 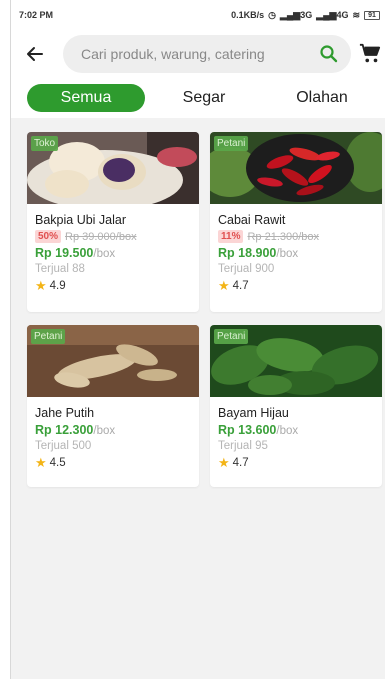 What do you see at coordinates (252, 220) in the screenshot?
I see `product-name: Cabai Rawit` at bounding box center [252, 220].